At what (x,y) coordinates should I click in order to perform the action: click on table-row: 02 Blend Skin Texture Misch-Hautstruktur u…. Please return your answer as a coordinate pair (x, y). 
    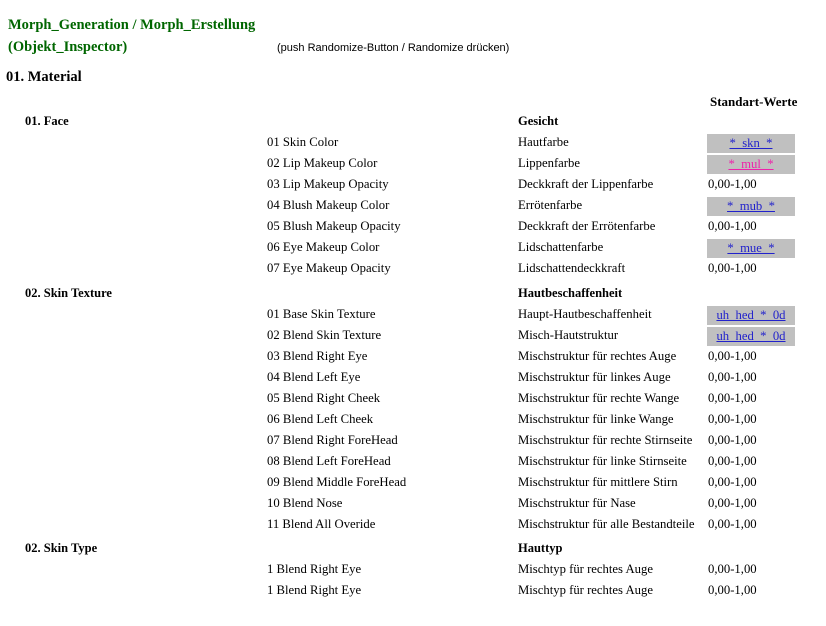
    Looking at the image, I should click on (413, 338).